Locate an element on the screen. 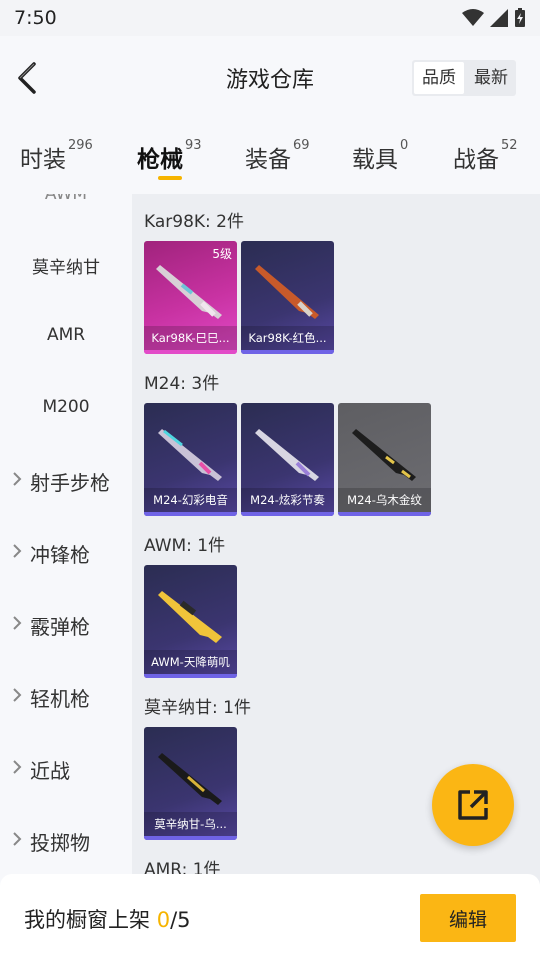 The image size is (540, 960). share-external-icon is located at coordinates (473, 805).